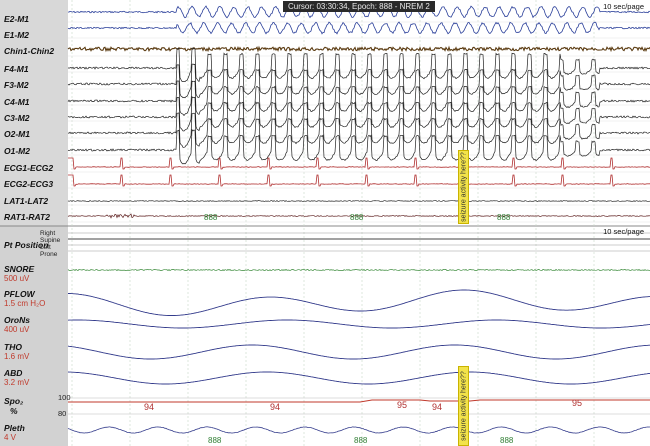 The image size is (650, 446). I want to click on trace-tho, so click(358, 352).